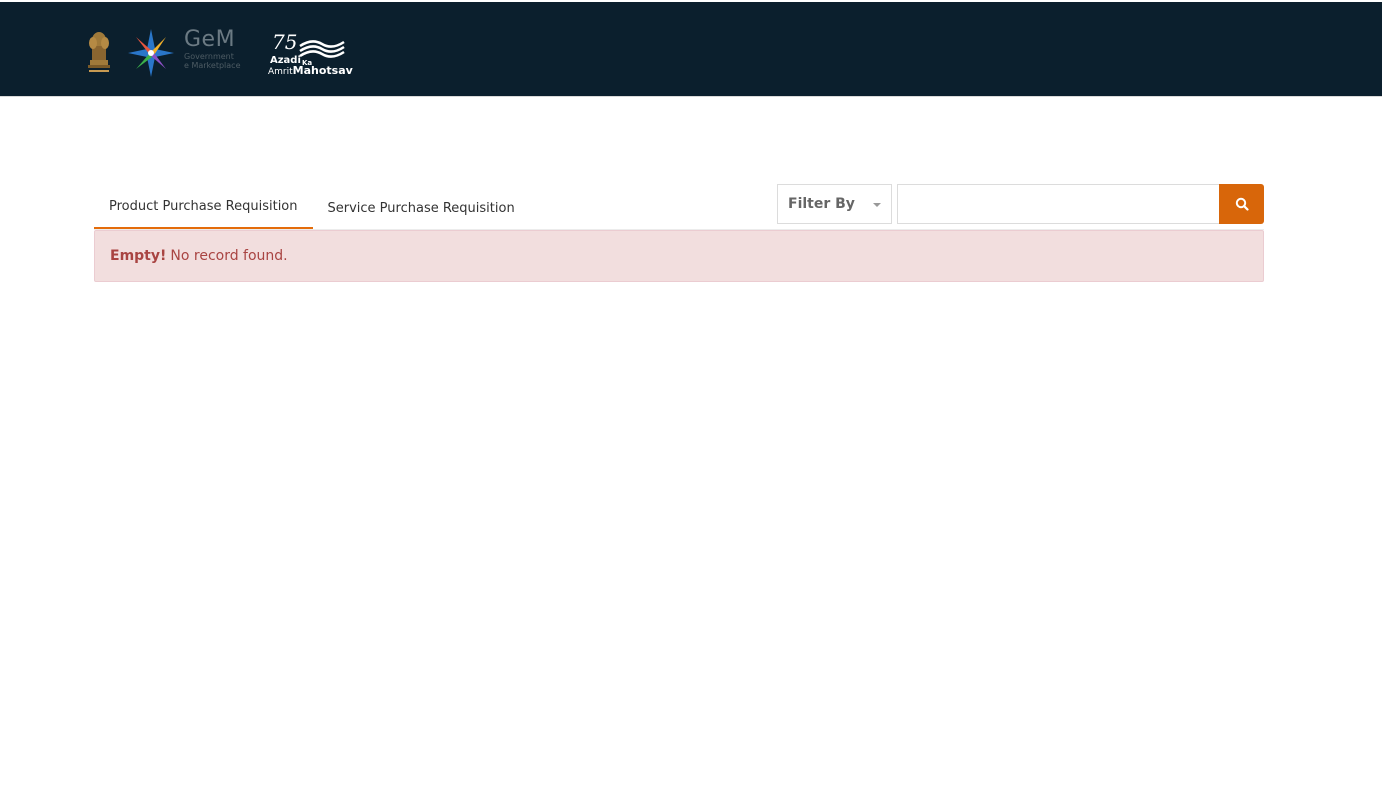  Describe the element at coordinates (1058, 204) in the screenshot. I see `search-input` at that location.